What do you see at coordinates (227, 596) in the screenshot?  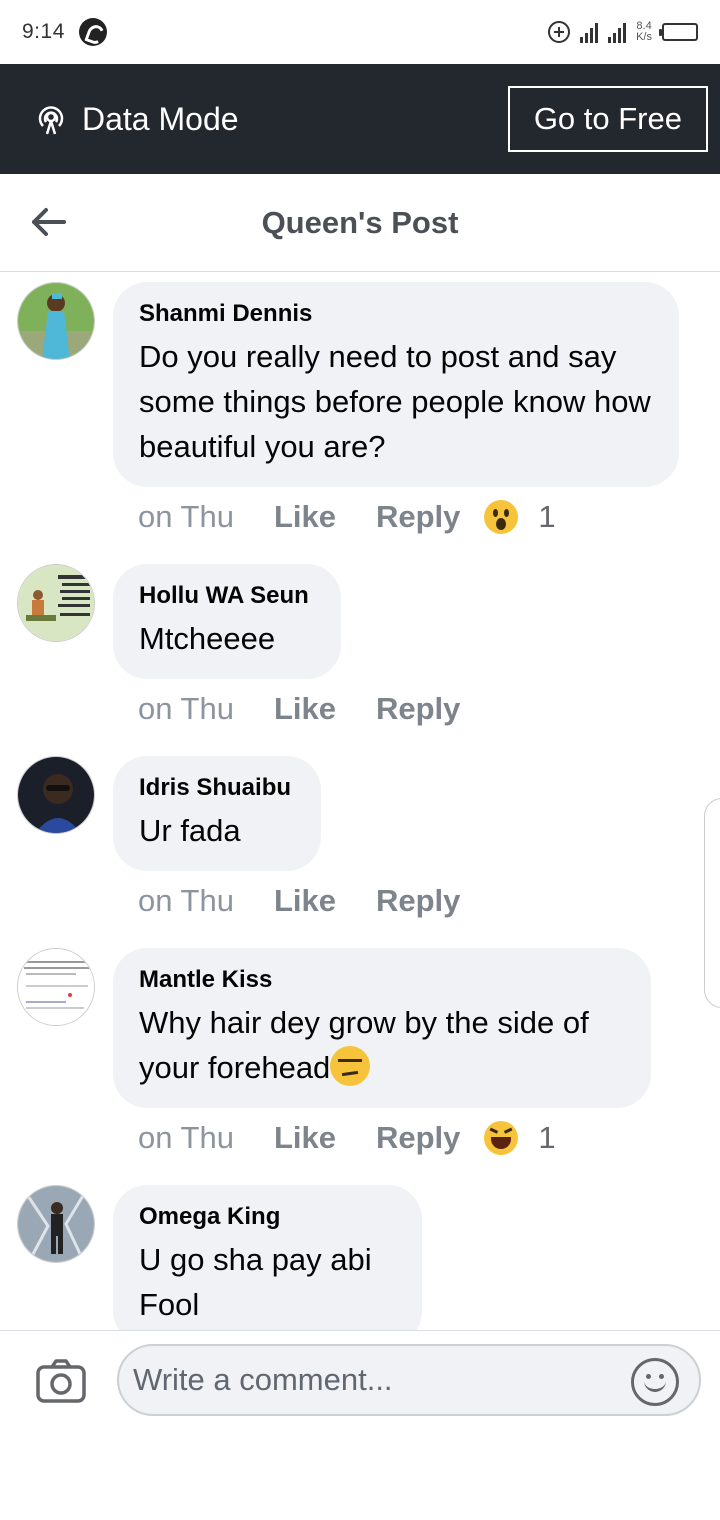 I see `comment-author: Hollu WA Seun` at bounding box center [227, 596].